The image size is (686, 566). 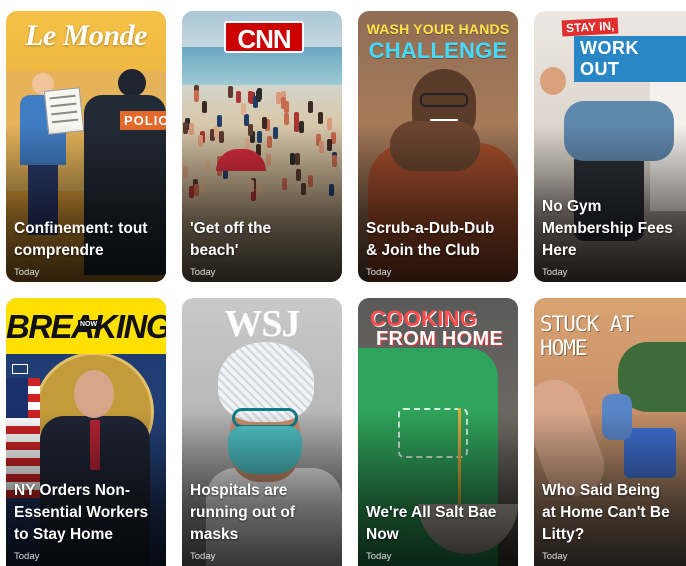 What do you see at coordinates (86, 35) in the screenshot?
I see `publisher-logo: Le Monde` at bounding box center [86, 35].